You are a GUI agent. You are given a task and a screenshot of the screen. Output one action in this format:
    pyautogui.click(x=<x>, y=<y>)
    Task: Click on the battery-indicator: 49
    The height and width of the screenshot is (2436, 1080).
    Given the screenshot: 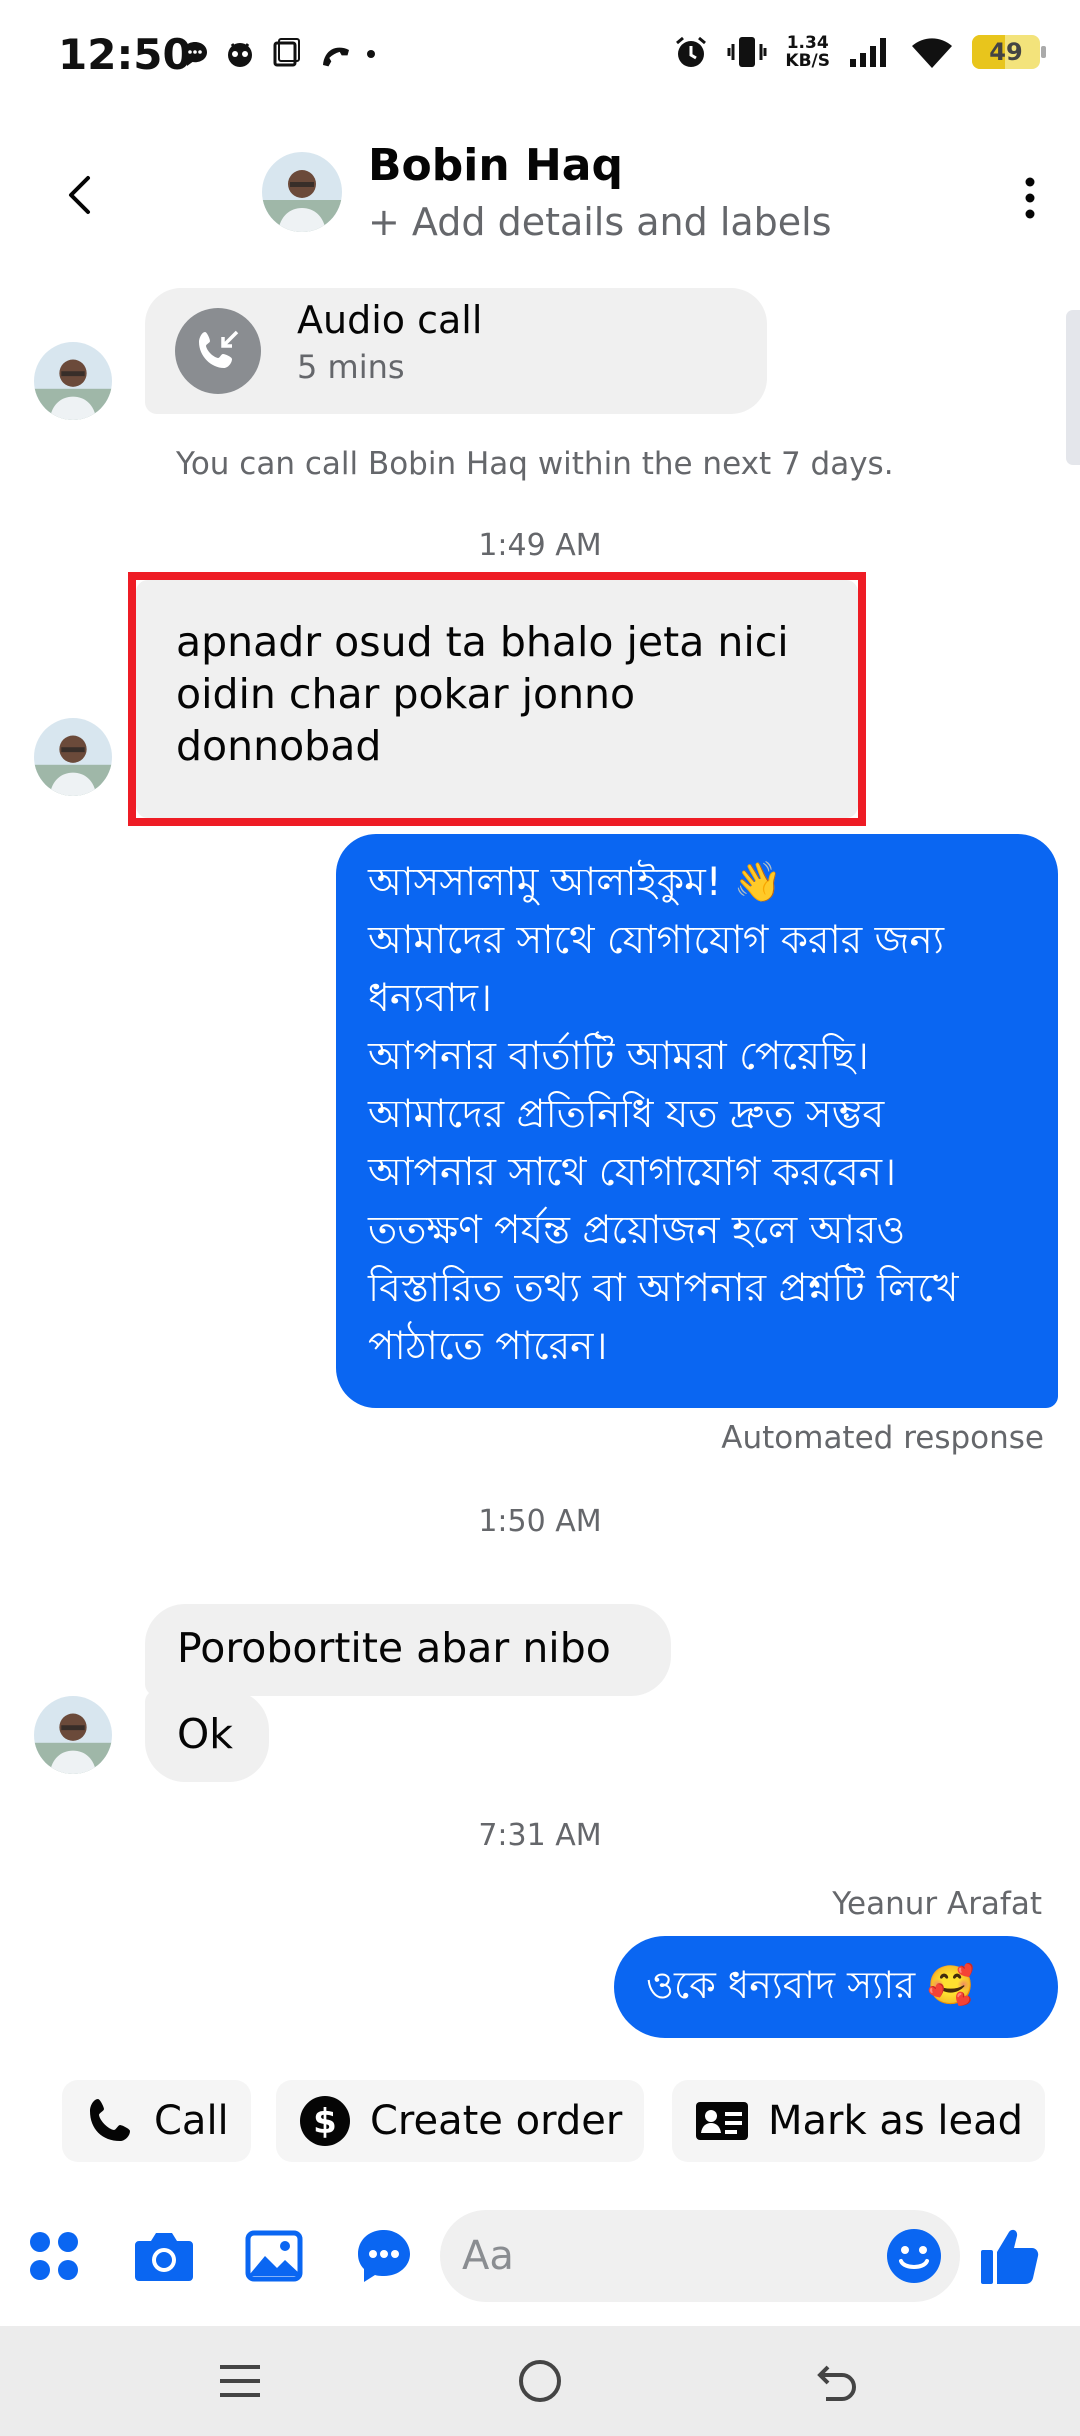 What is the action you would take?
    pyautogui.click(x=1009, y=52)
    